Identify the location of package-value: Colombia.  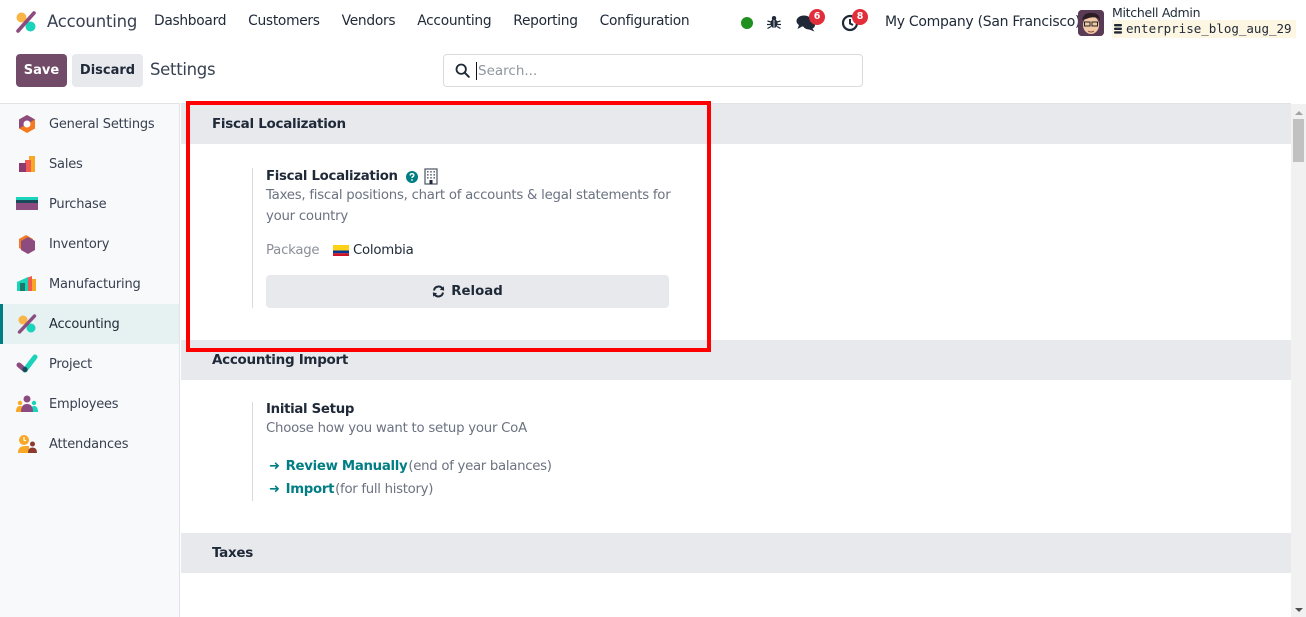
(383, 250).